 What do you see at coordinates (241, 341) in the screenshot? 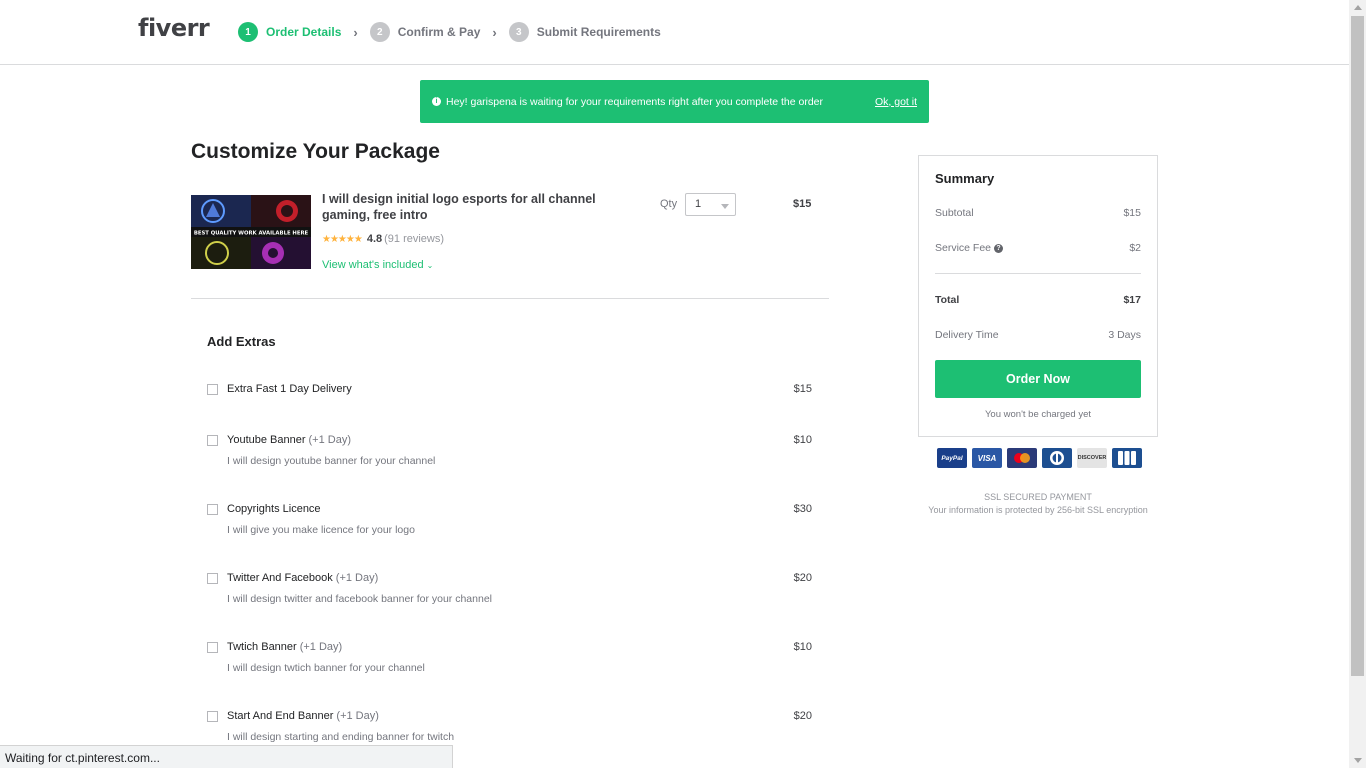
I see `extras-title: Add Extras` at bounding box center [241, 341].